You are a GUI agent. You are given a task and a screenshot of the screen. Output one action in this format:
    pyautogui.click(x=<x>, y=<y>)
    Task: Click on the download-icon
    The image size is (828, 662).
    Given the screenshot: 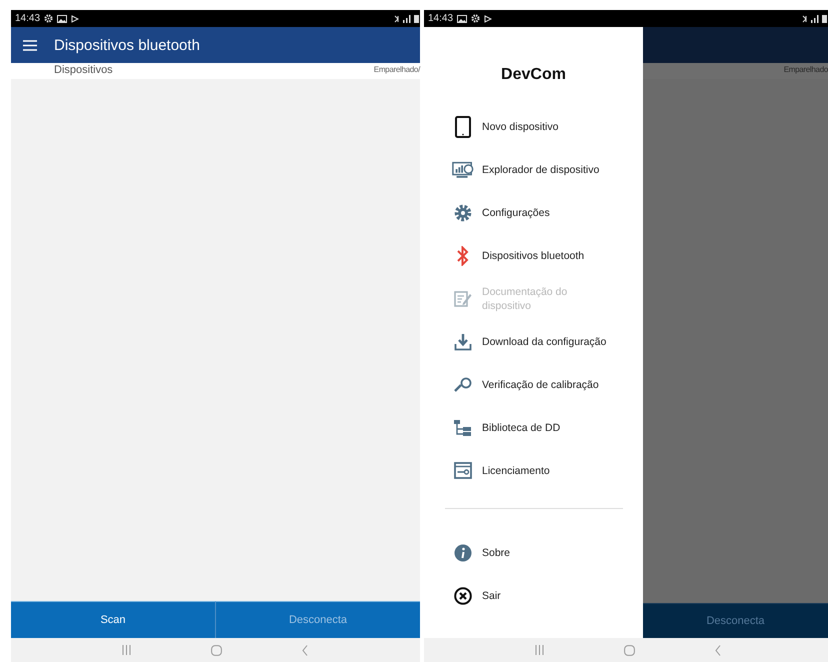 What is the action you would take?
    pyautogui.click(x=463, y=341)
    